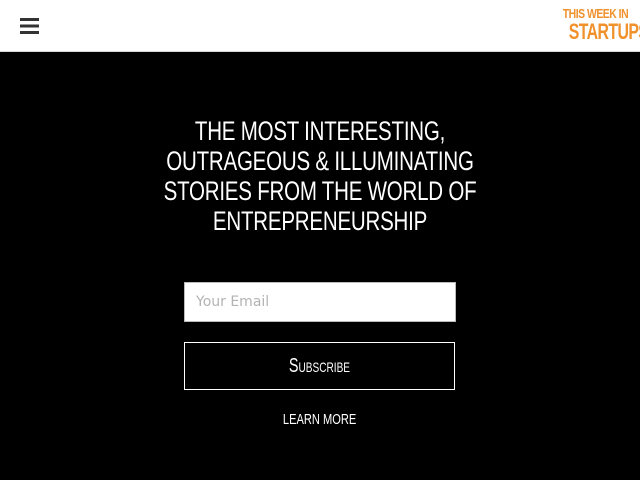  I want to click on learn-more-label: LEARN MORE, so click(320, 419).